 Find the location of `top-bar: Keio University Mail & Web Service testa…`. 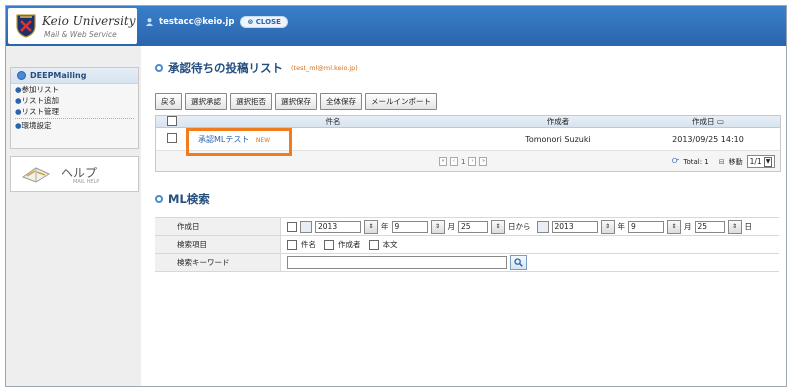

top-bar: Keio University Mail & Web Service testa… is located at coordinates (396, 26).